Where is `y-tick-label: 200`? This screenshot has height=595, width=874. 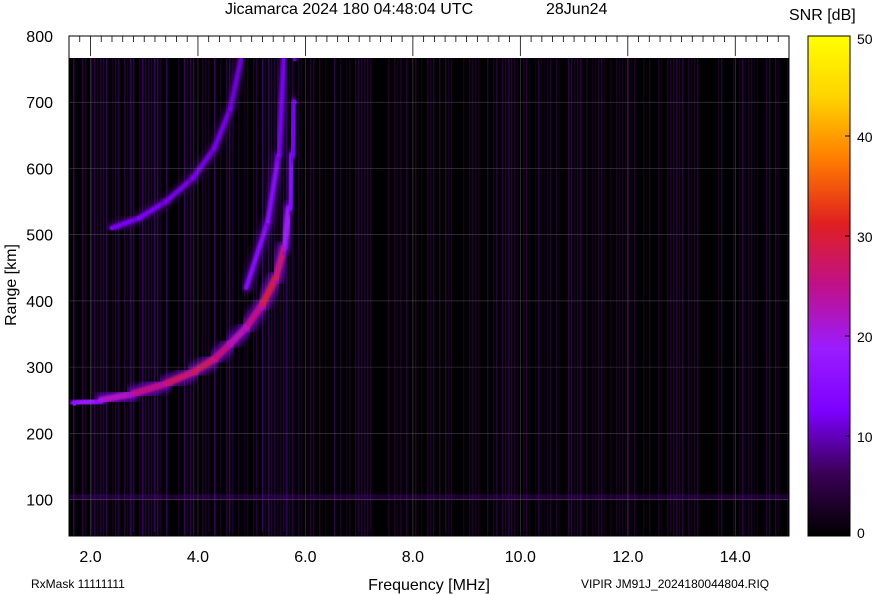 y-tick-label: 200 is located at coordinates (39, 434).